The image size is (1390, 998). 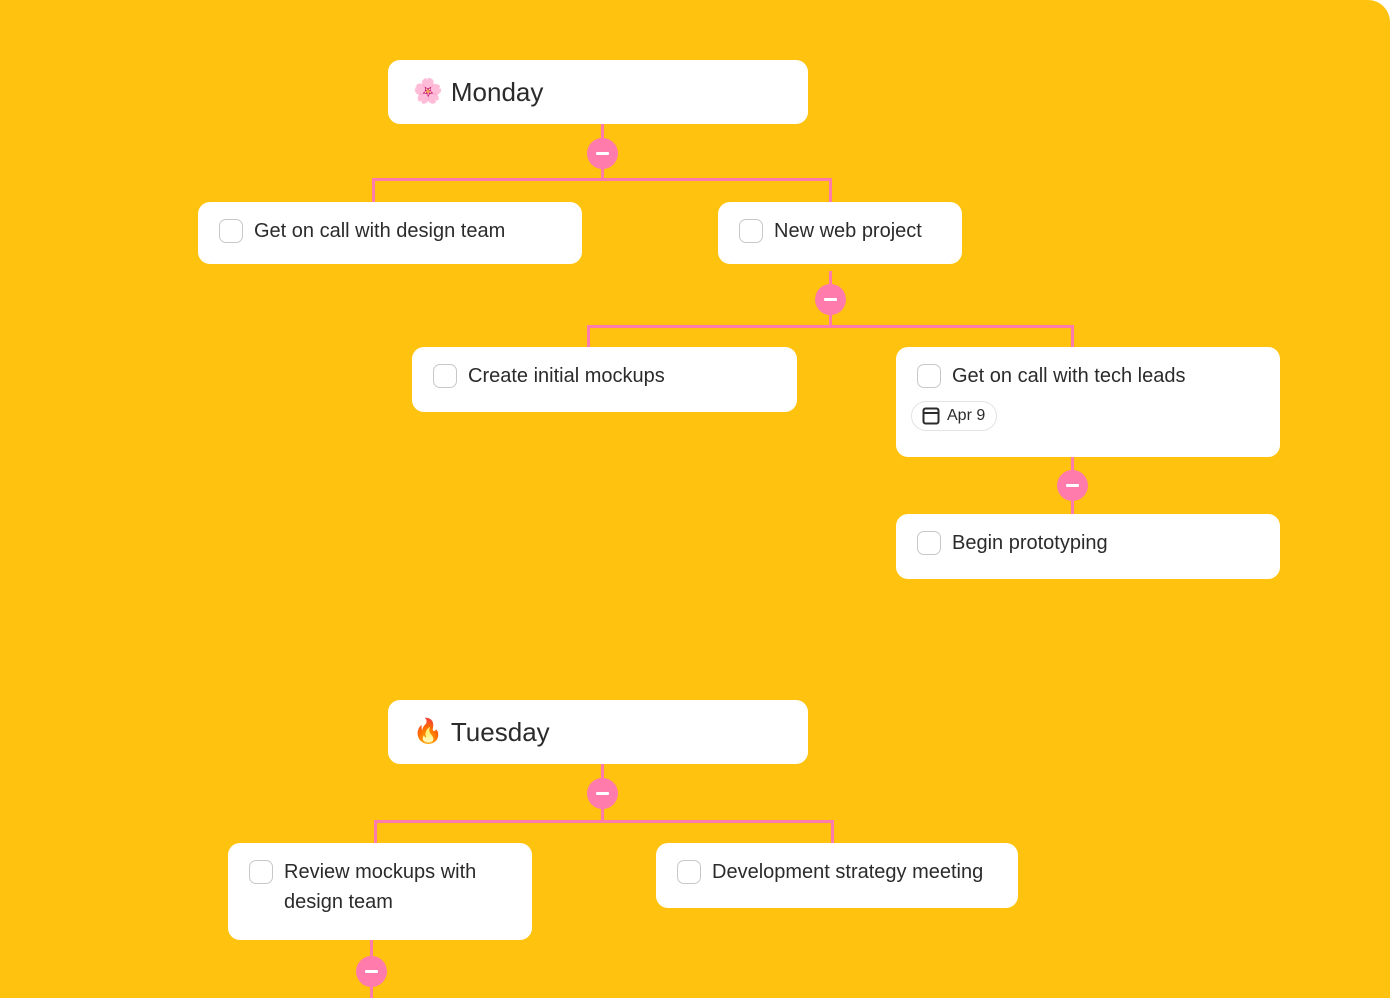 I want to click on cherry-blossom-icon: 🌸, so click(x=428, y=91).